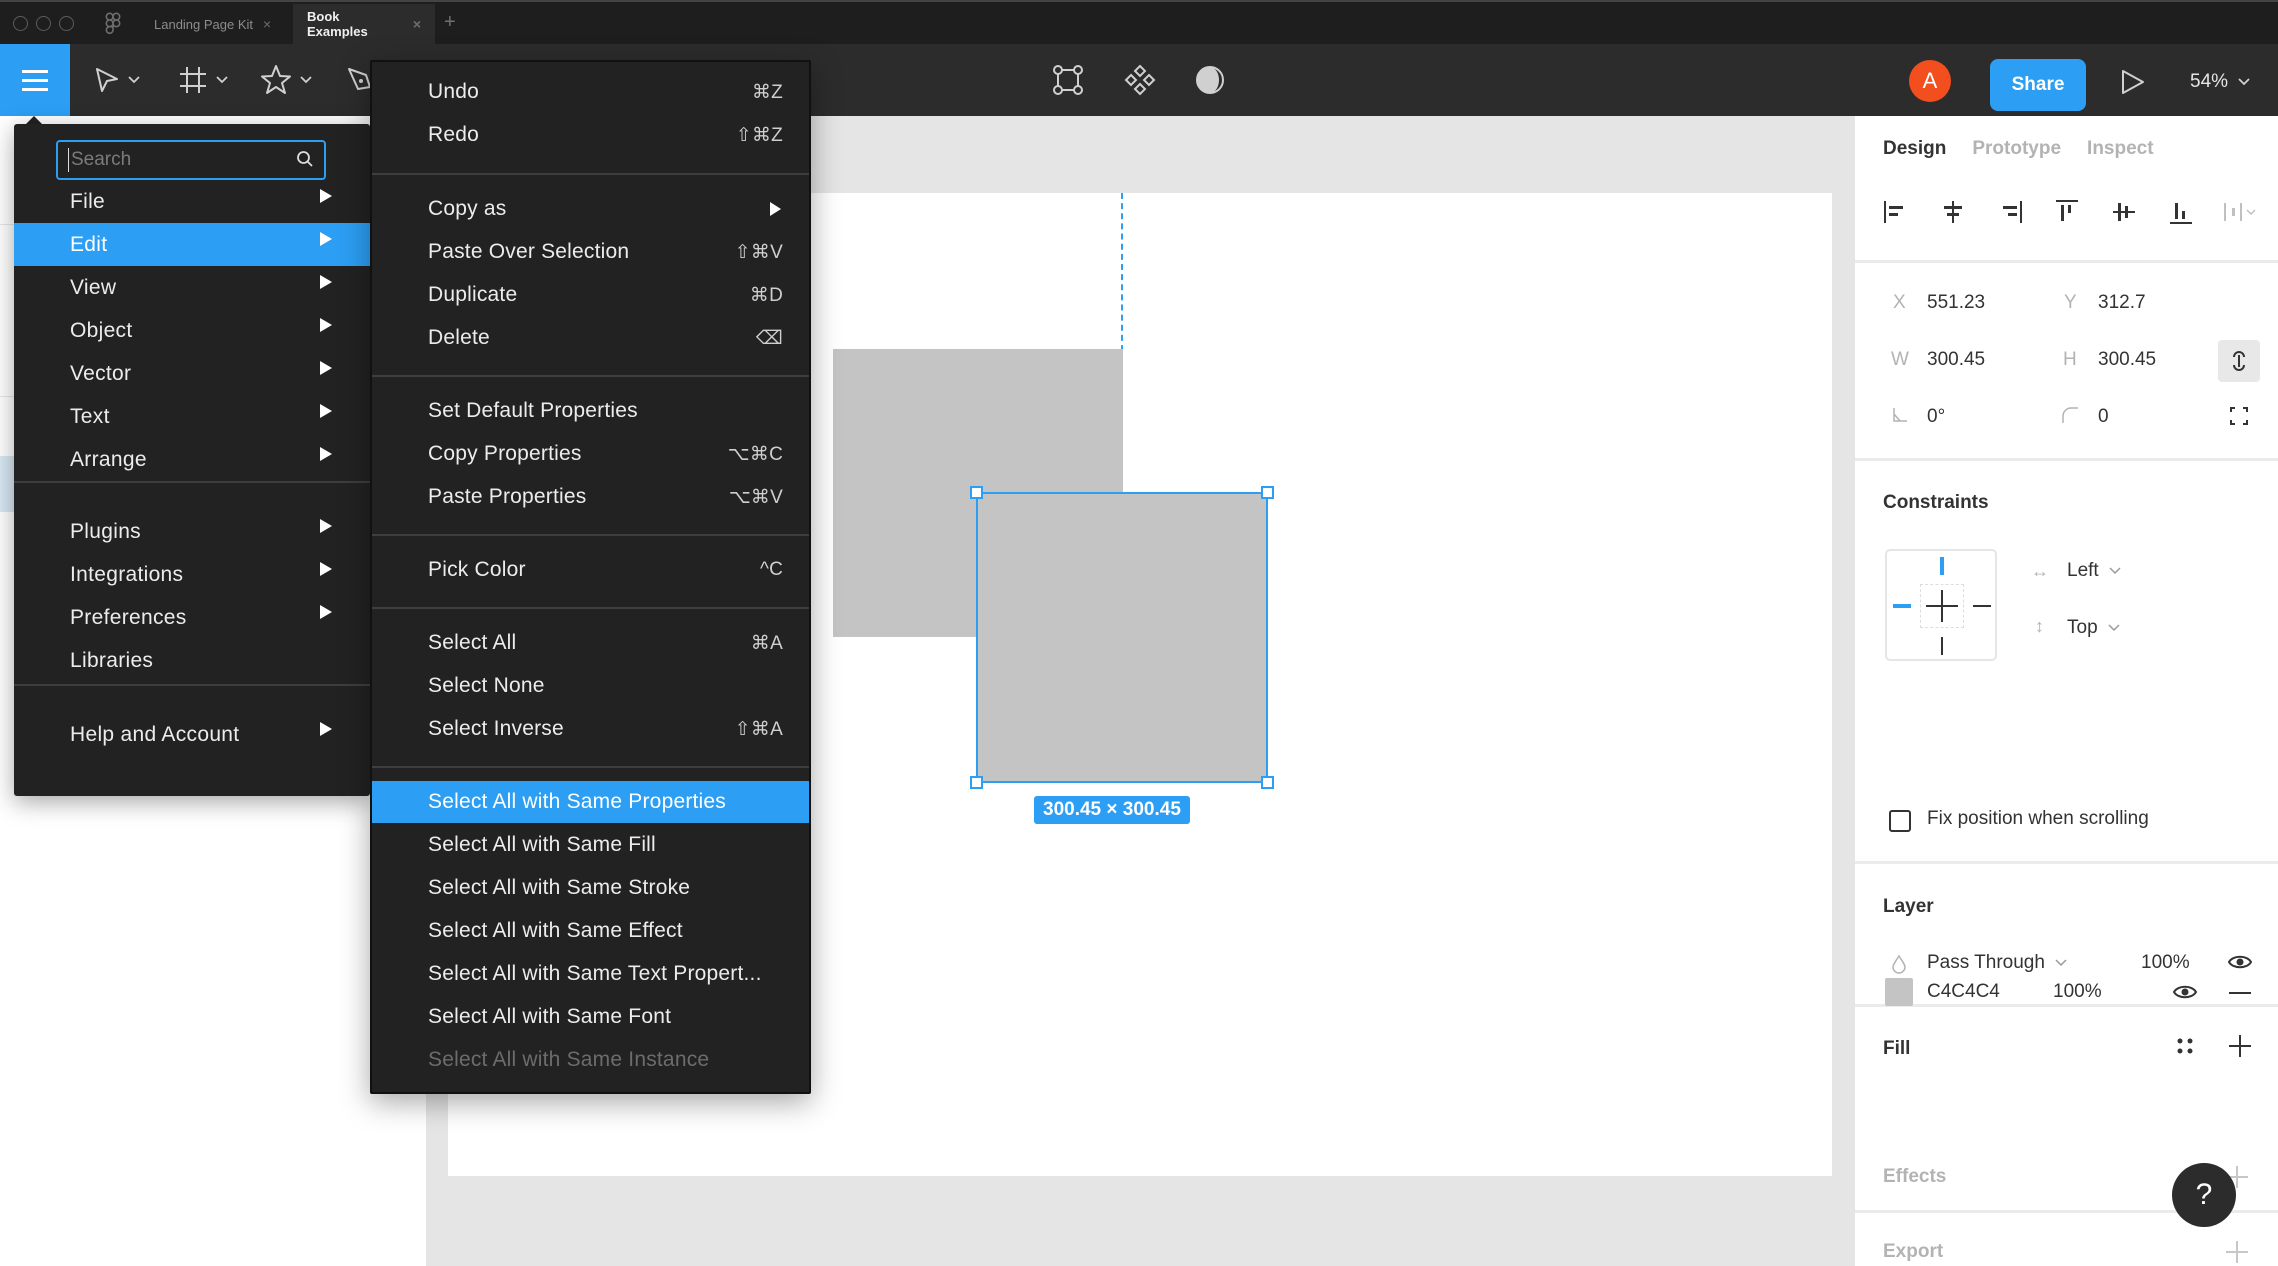 Image resolution: width=2278 pixels, height=1266 pixels. What do you see at coordinates (192, 660) in the screenshot?
I see `main-menu-item-libraries: Libraries` at bounding box center [192, 660].